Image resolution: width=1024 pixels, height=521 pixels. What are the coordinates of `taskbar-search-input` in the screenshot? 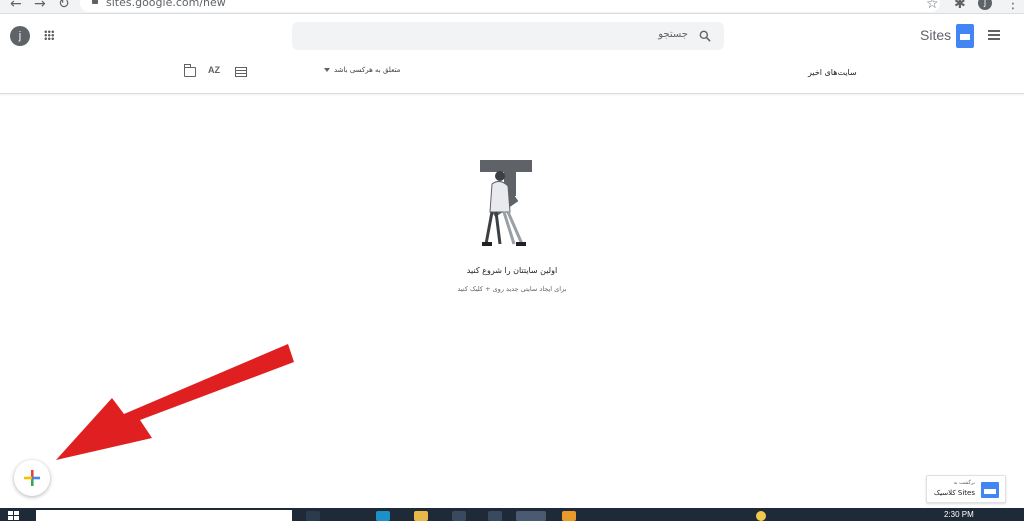 It's located at (164, 515).